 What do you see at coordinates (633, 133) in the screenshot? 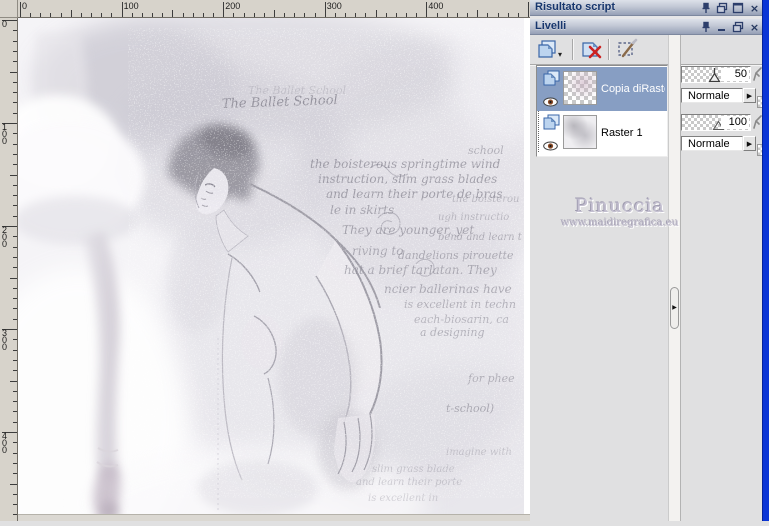
I see `layer-name: Raster 1` at bounding box center [633, 133].